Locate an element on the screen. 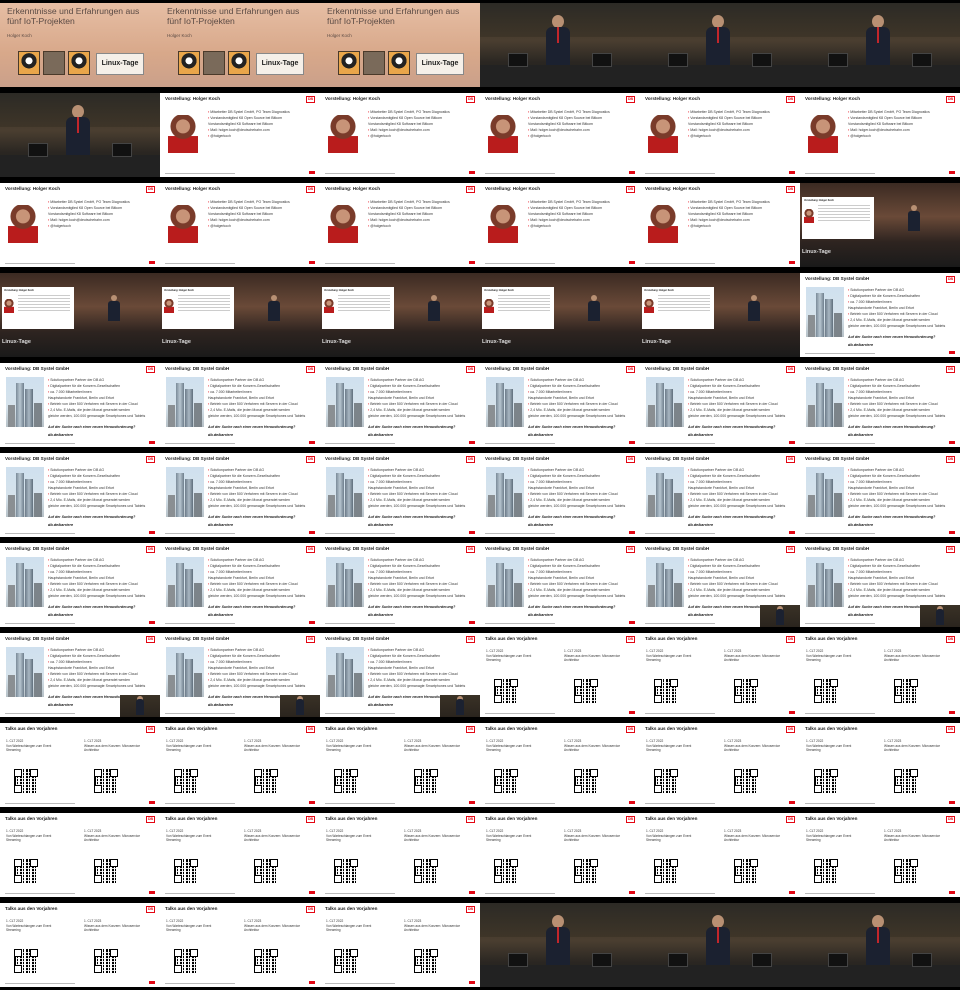  penguin-logo-icon is located at coordinates (349, 63).